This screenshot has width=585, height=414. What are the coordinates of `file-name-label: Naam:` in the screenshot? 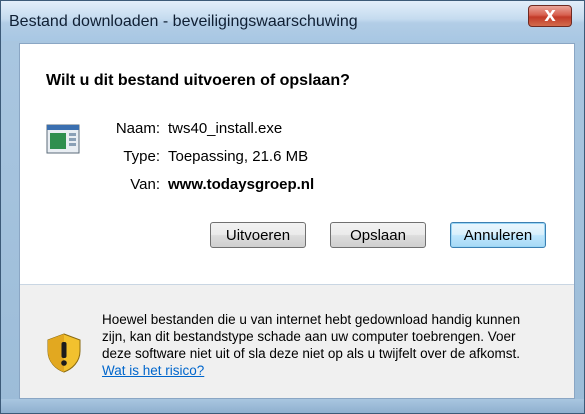 It's located at (137, 128).